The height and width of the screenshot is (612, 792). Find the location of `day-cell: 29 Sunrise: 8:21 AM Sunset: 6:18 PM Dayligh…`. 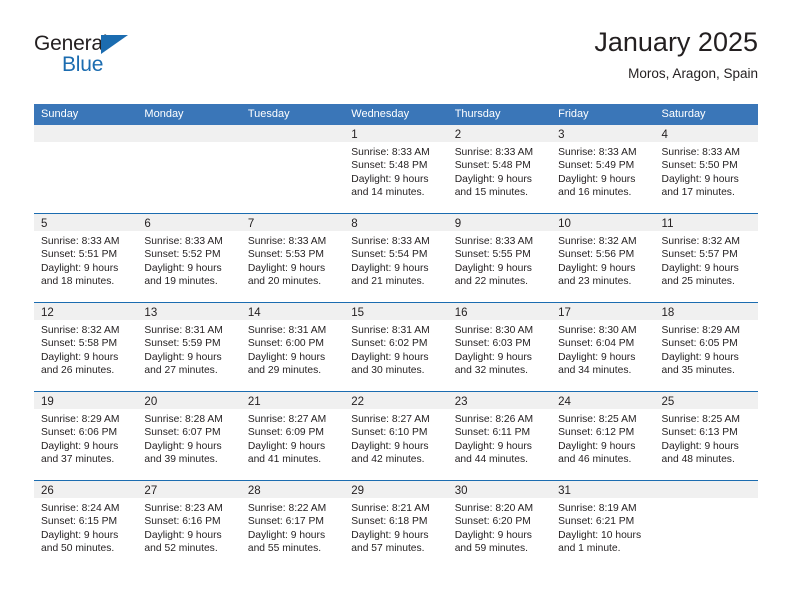

day-cell: 29 Sunrise: 8:21 AM Sunset: 6:18 PM Dayligh… is located at coordinates (396, 525).